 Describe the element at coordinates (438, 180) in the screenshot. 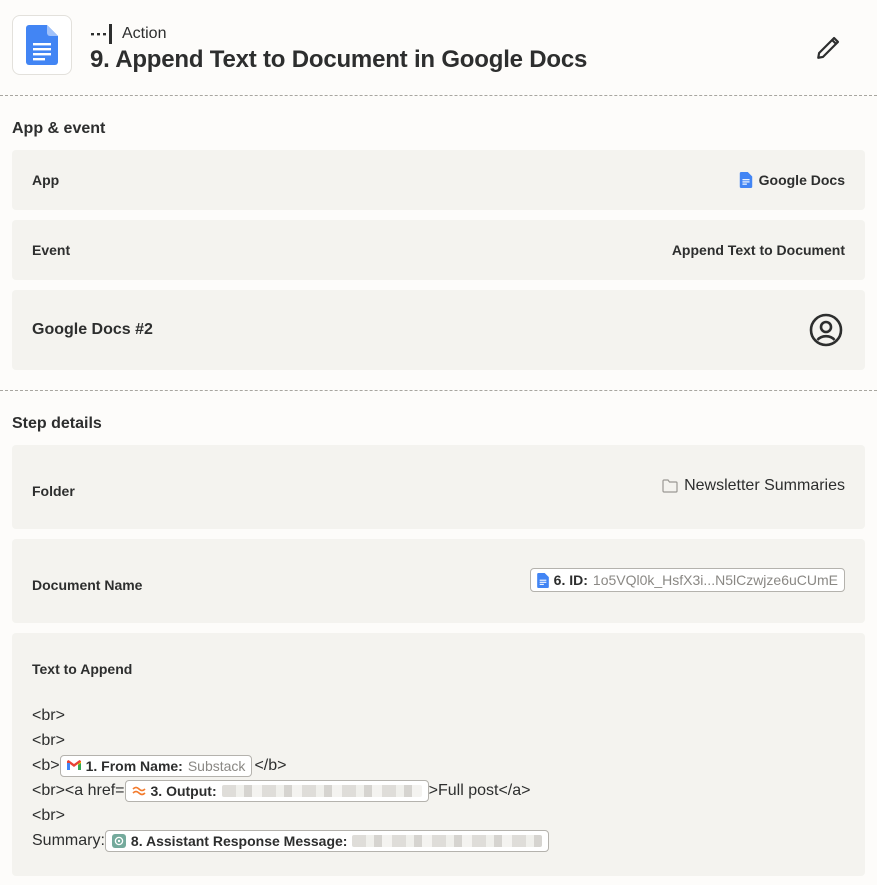

I see `app-row: App Google Docs` at that location.